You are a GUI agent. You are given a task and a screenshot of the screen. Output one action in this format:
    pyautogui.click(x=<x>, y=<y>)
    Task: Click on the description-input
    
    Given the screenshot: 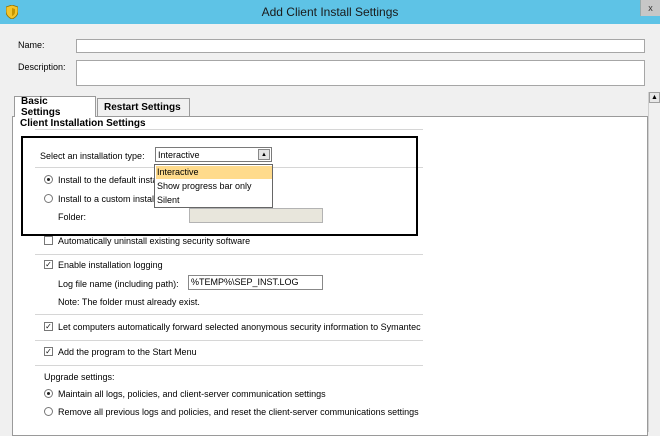 What is the action you would take?
    pyautogui.click(x=360, y=73)
    